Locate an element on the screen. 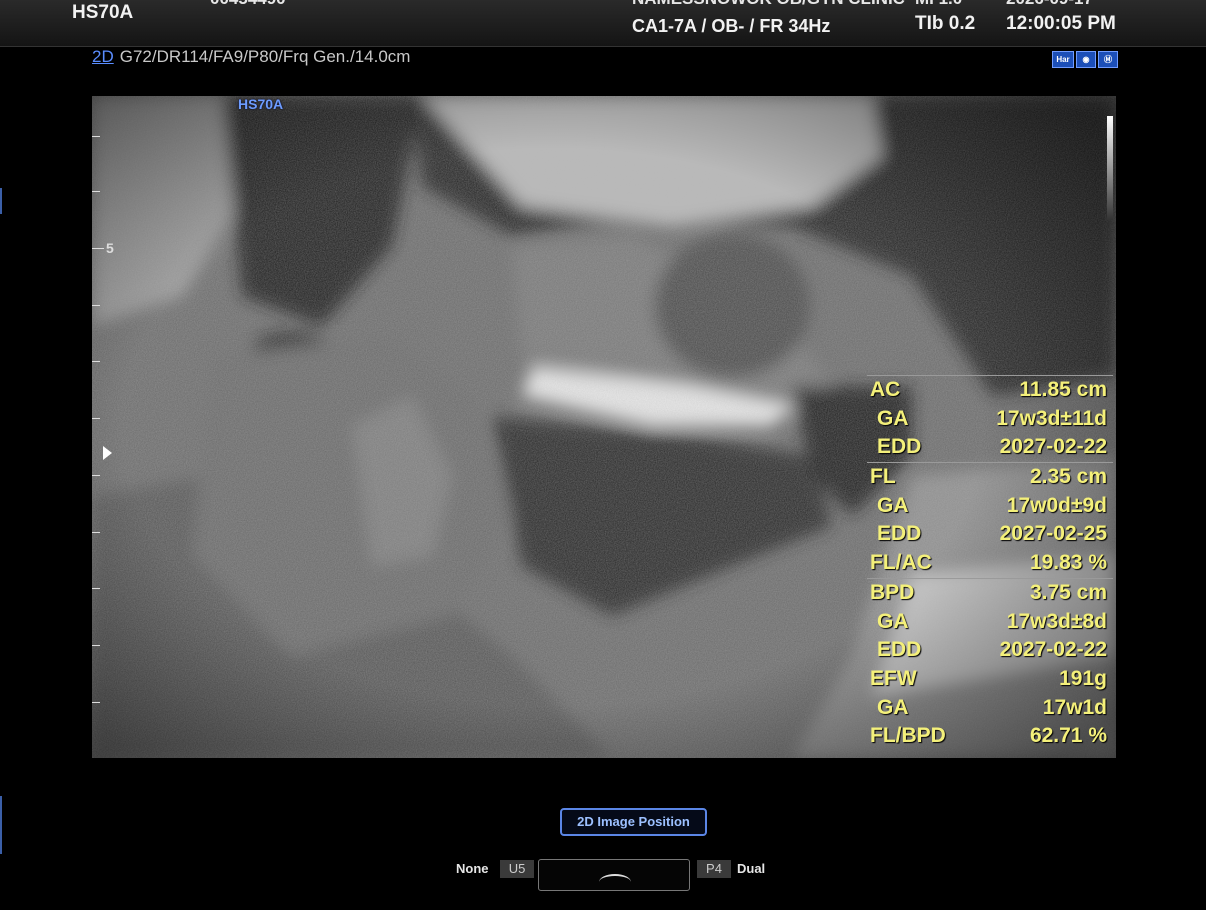  measurement-value: 17w3d±11d is located at coordinates (1051, 418).